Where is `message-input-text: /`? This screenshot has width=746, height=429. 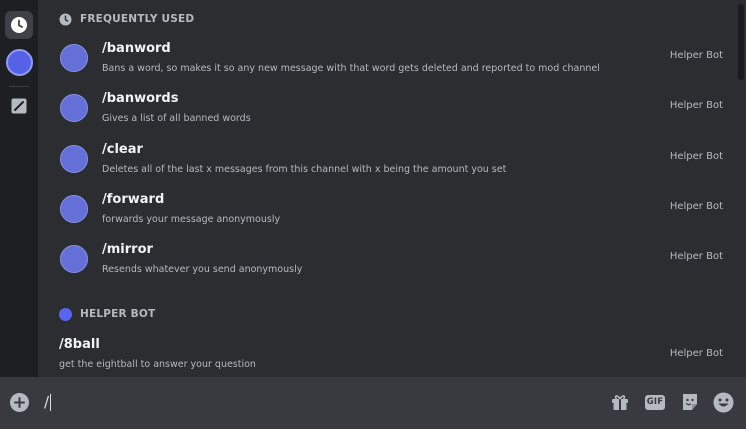
message-input-text: / is located at coordinates (47, 402).